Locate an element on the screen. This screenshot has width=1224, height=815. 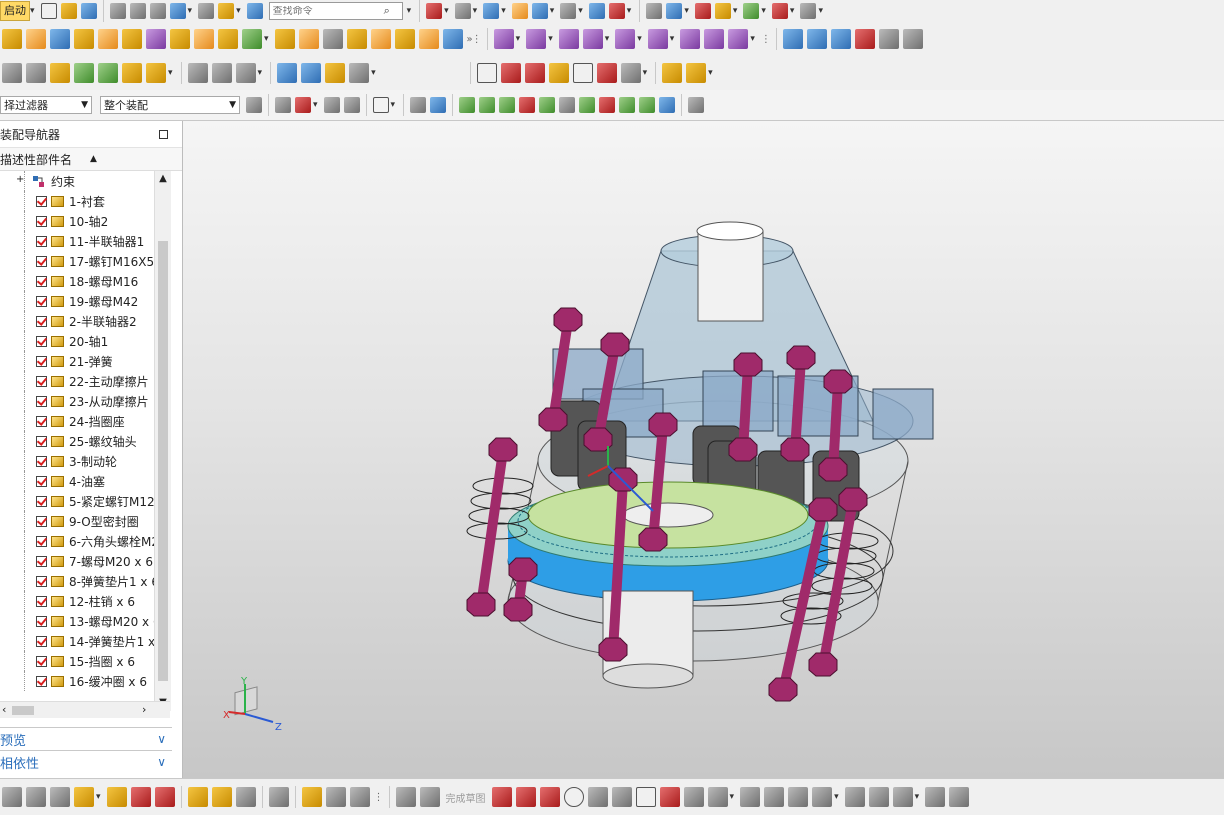
overflow-icon: »⋮ is located at coordinates (474, 39).